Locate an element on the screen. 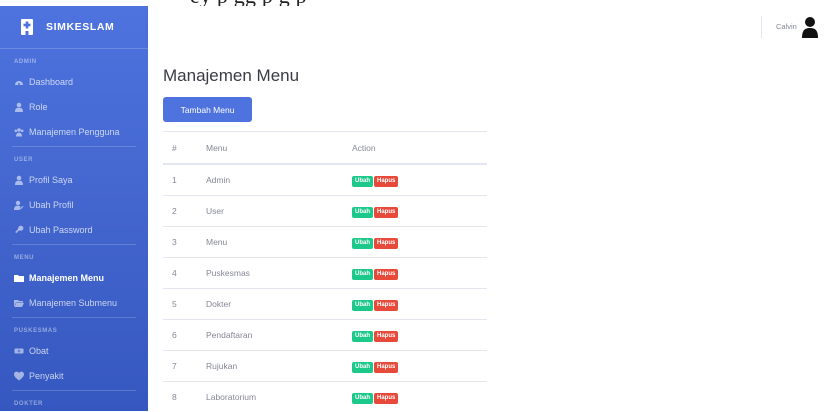 This screenshot has width=826, height=412. sidebar-item-manajemen-menu: Manajemen Menu is located at coordinates (74, 277).